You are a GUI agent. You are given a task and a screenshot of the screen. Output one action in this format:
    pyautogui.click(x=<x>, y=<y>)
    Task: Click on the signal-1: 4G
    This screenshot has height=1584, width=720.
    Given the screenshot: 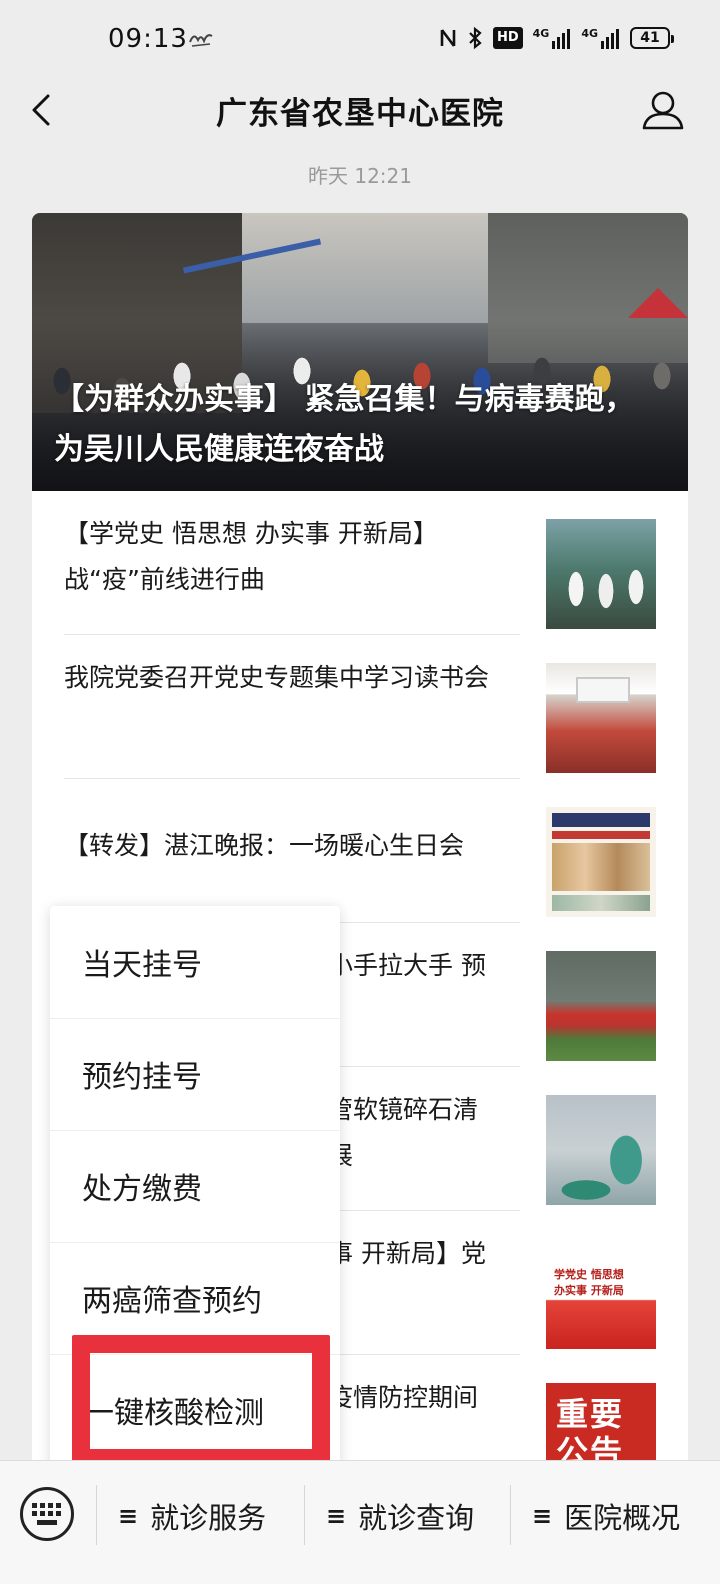 What is the action you would take?
    pyautogui.click(x=552, y=38)
    